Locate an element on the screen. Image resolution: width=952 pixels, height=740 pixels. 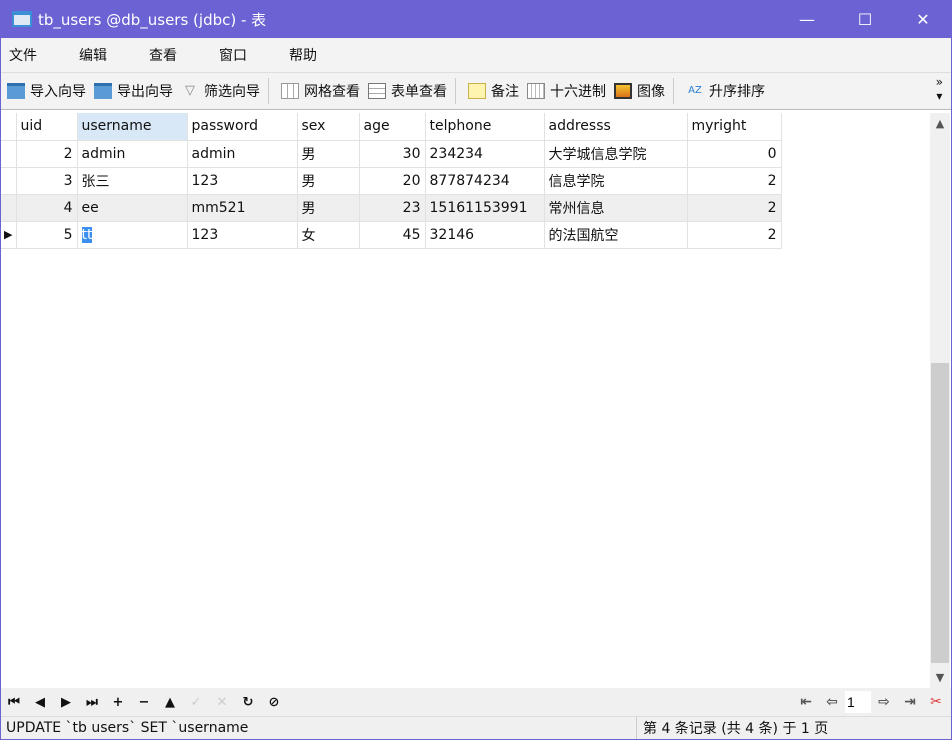
cell-addresss: 的法国航空 is located at coordinates (616, 235).